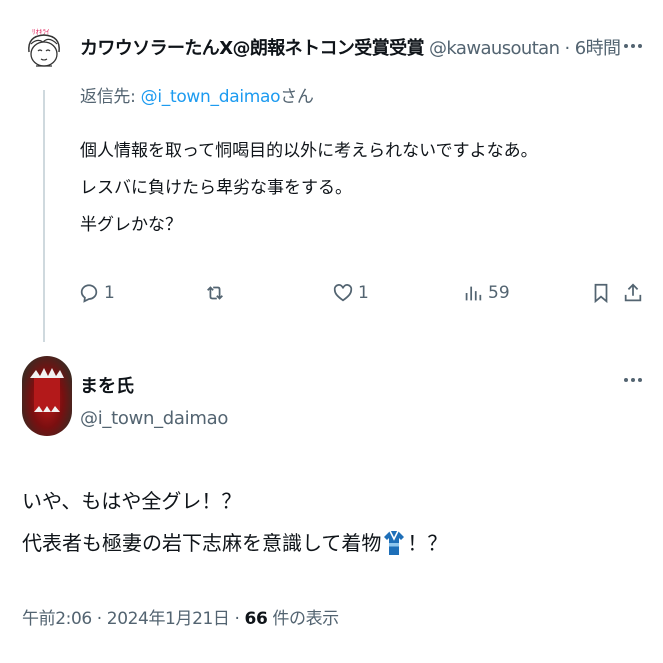 This screenshot has height=663, width=663. Describe the element at coordinates (211, 97) in the screenshot. I see `replying-to-mention-link: @i_town_daimao` at that location.